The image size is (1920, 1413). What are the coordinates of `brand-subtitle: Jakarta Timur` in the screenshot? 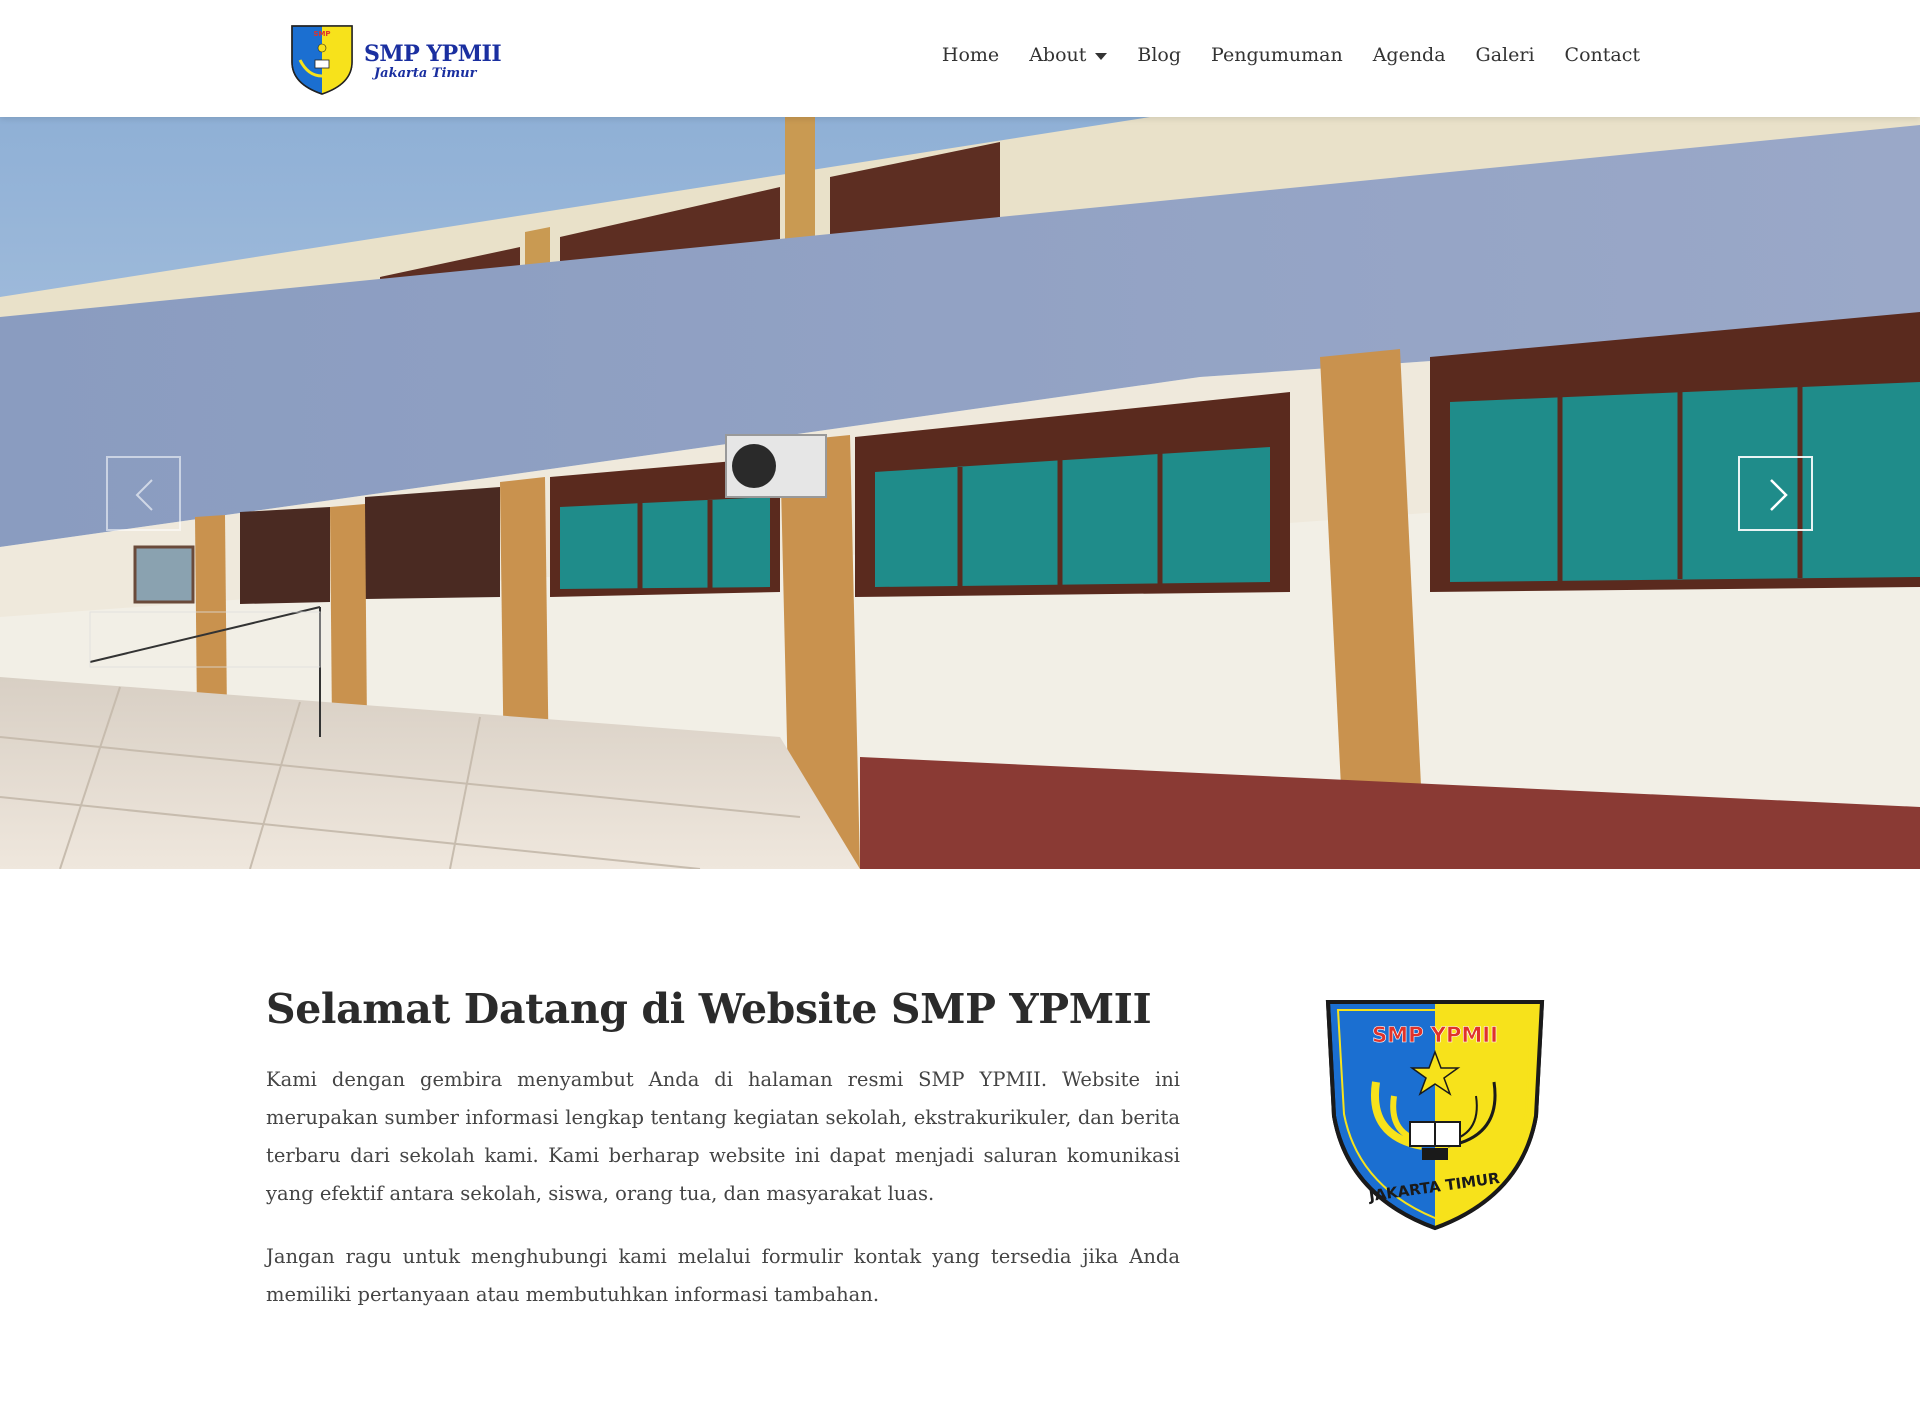 It's located at (425, 73).